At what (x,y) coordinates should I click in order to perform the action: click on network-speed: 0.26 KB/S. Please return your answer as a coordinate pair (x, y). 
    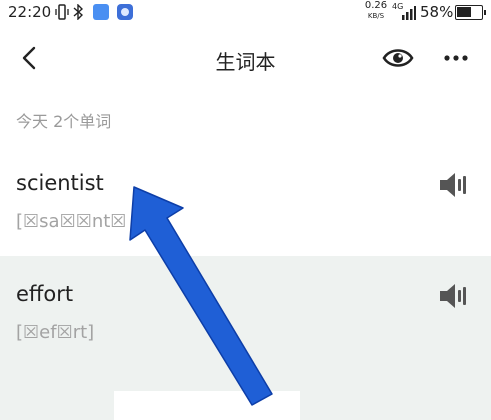
    Looking at the image, I should click on (376, 11).